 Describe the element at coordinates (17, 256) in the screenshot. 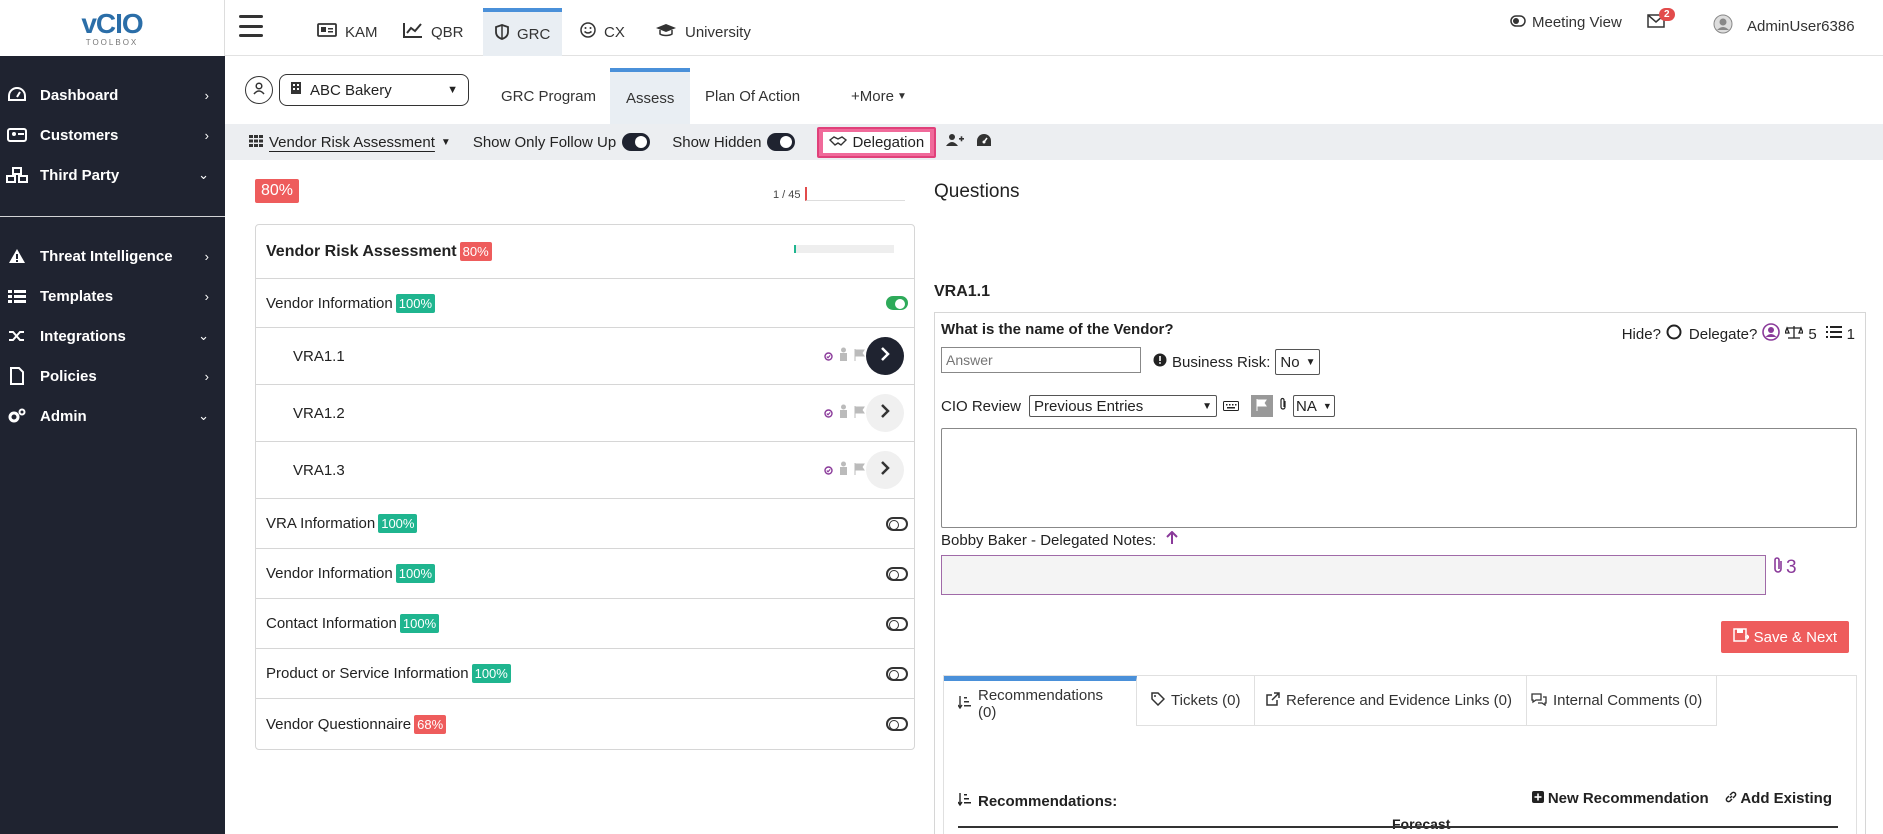

I see `warning-icon` at that location.